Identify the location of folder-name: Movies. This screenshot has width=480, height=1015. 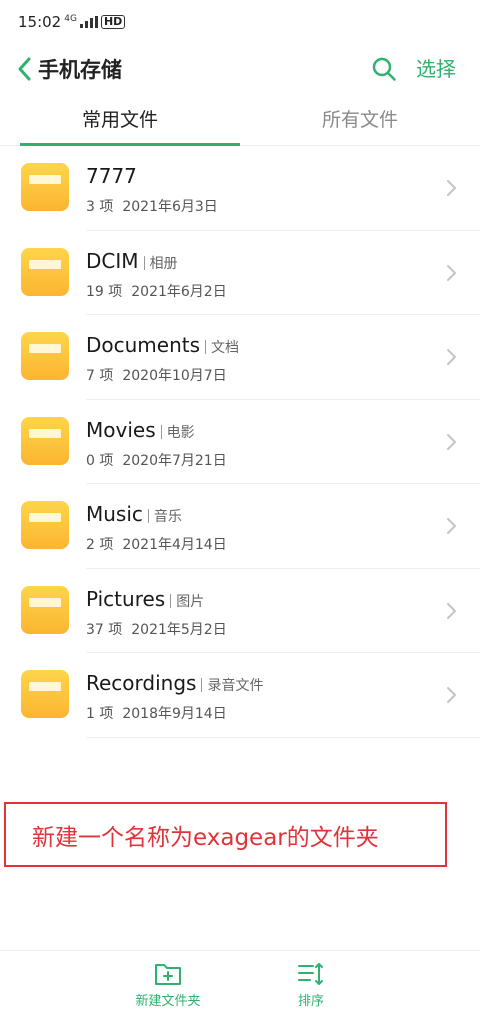
(121, 429).